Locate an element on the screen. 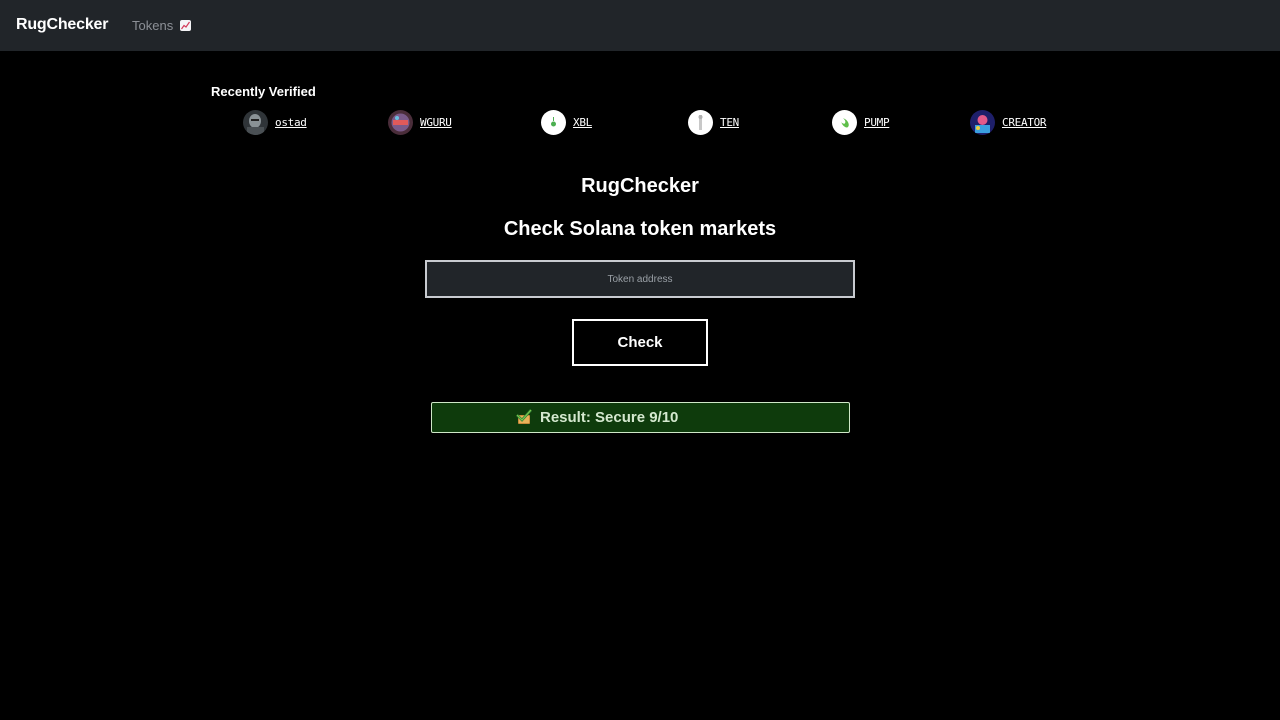 Image resolution: width=1280 pixels, height=720 pixels. result-banner: Result: Secure 9/10 is located at coordinates (640, 417).